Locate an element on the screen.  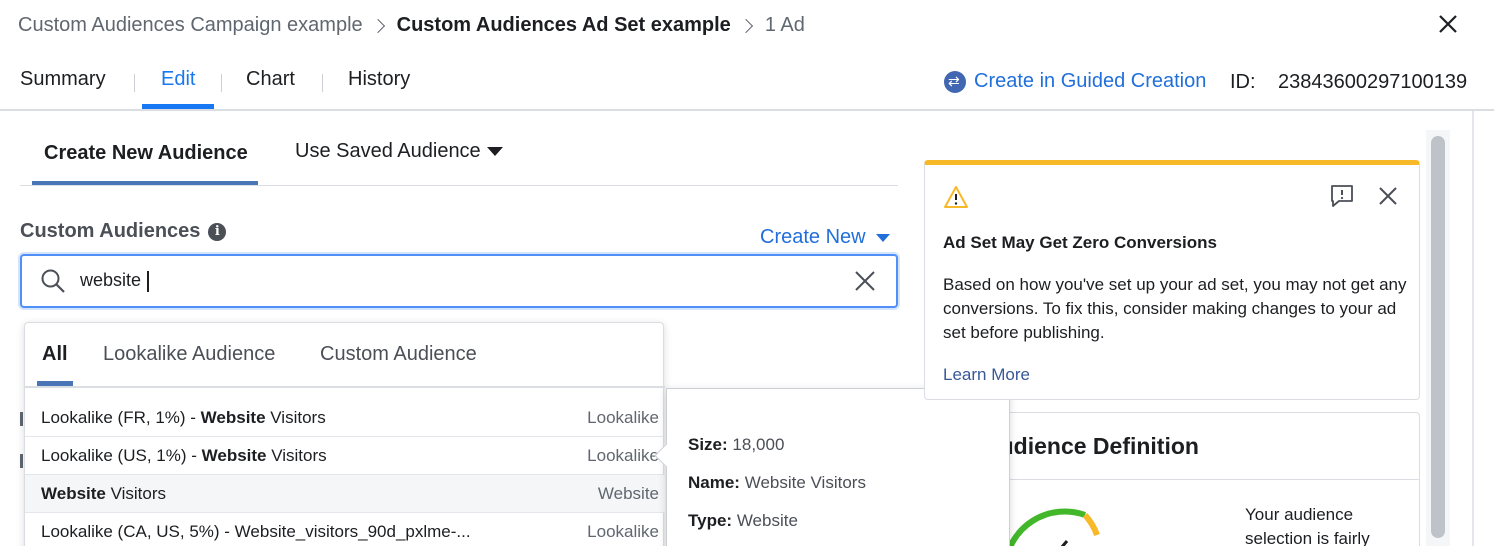
tab-use-saved-audience: Use Saved Audience is located at coordinates (399, 151).